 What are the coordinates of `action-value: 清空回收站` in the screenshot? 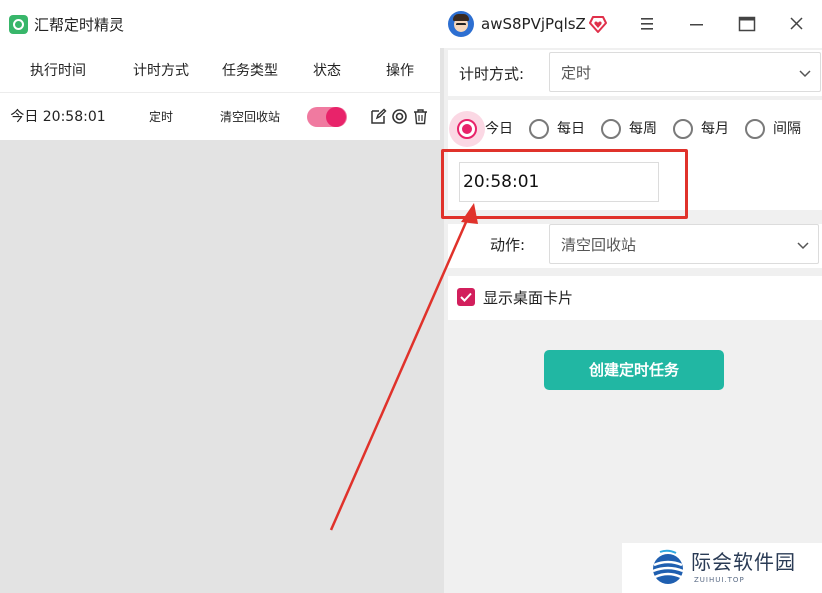 It's located at (599, 245).